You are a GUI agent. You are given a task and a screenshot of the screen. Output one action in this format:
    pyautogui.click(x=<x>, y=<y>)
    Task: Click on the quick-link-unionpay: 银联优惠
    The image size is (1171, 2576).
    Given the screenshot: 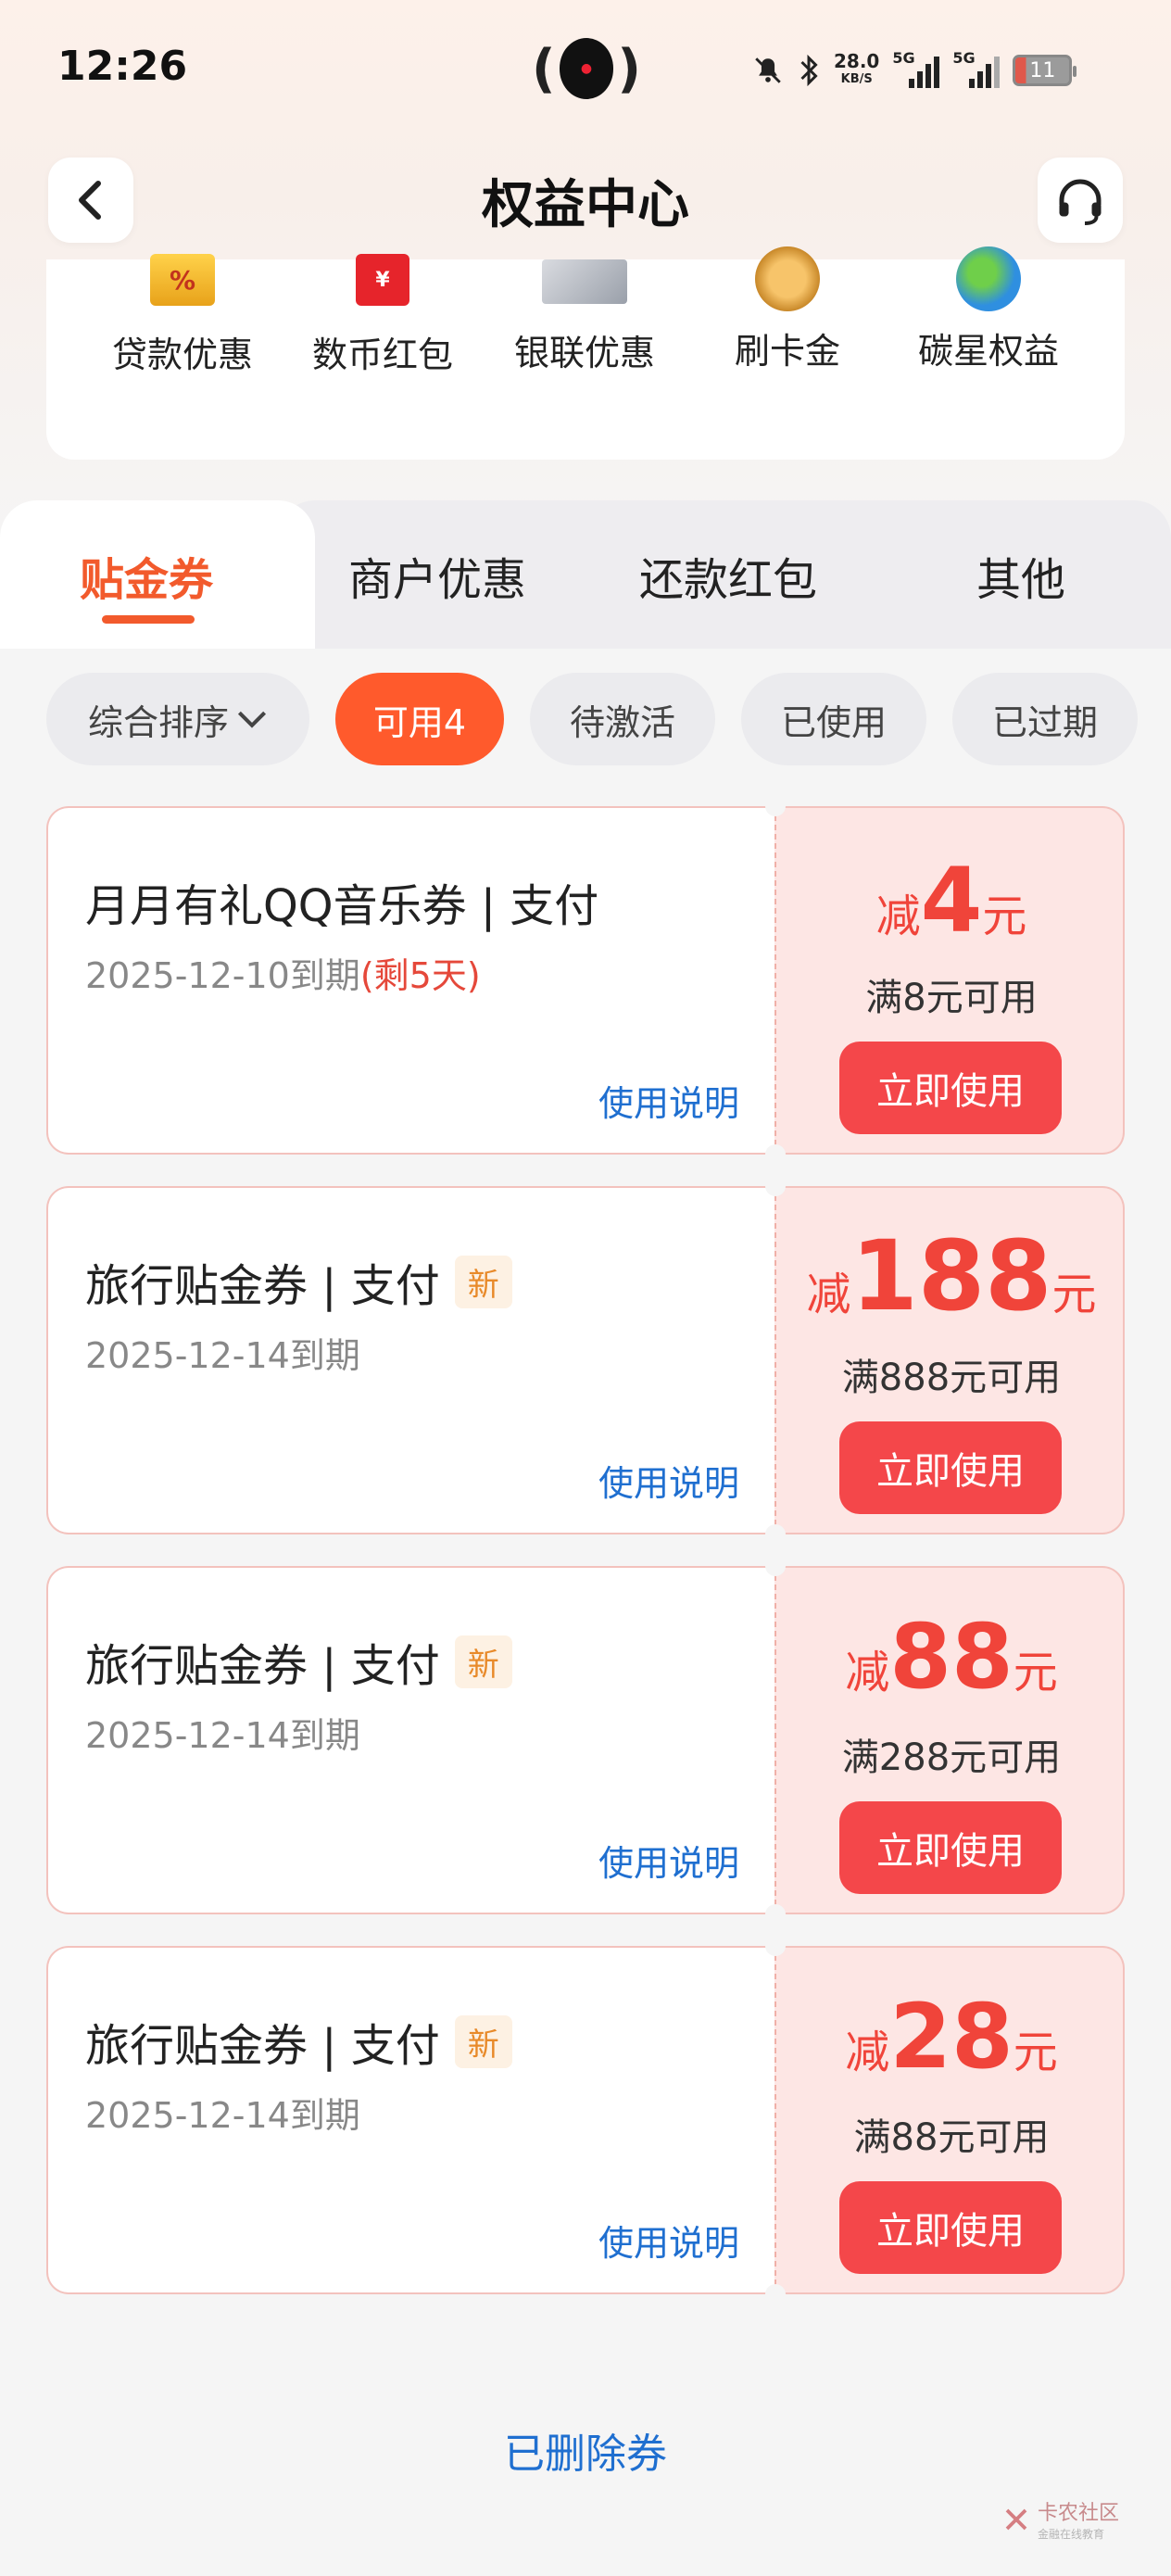 What is the action you would take?
    pyautogui.click(x=584, y=317)
    